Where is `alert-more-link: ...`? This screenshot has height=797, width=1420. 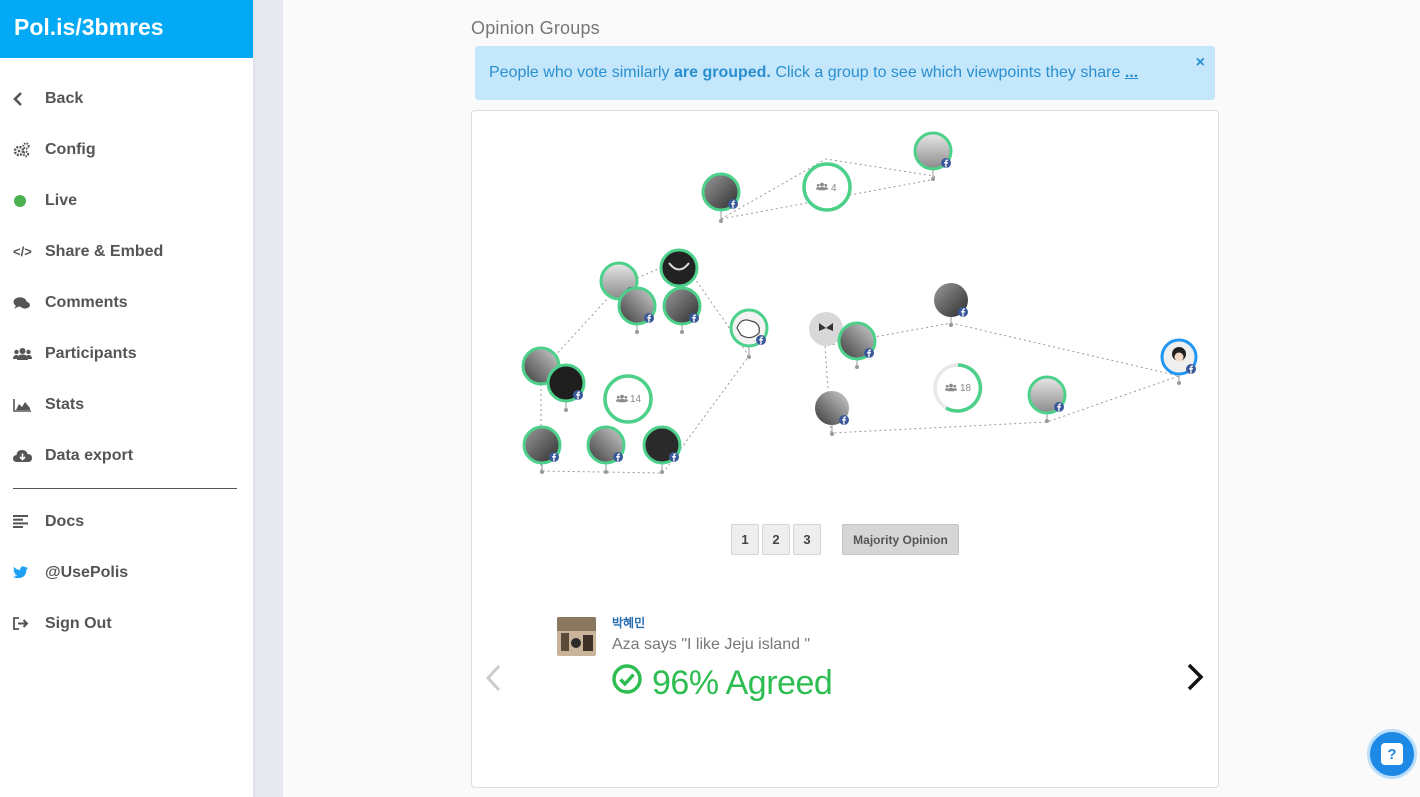
alert-more-link: ... is located at coordinates (1131, 72).